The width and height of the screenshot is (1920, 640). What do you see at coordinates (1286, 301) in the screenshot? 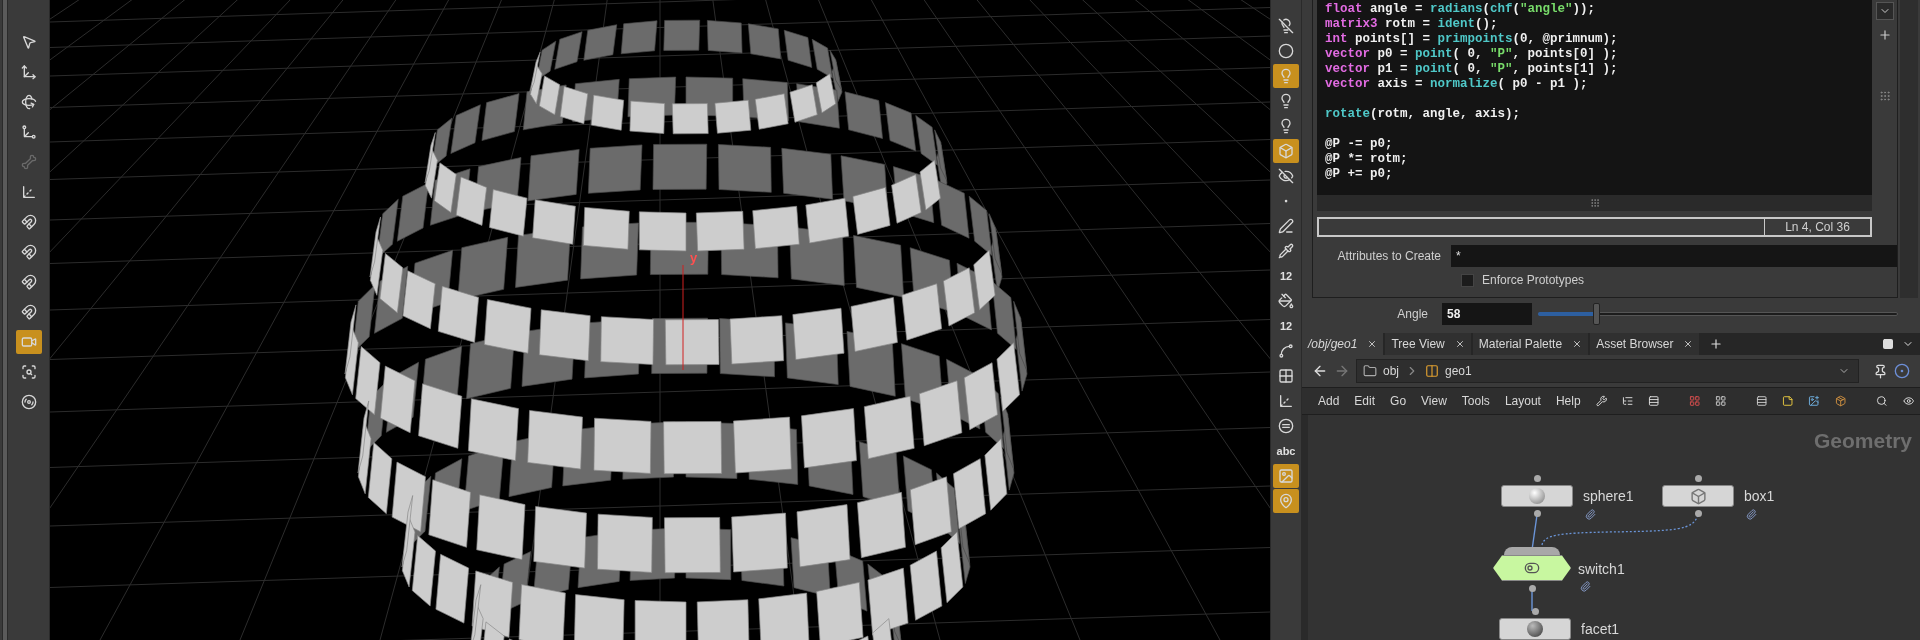
I see `bucket-icon` at bounding box center [1286, 301].